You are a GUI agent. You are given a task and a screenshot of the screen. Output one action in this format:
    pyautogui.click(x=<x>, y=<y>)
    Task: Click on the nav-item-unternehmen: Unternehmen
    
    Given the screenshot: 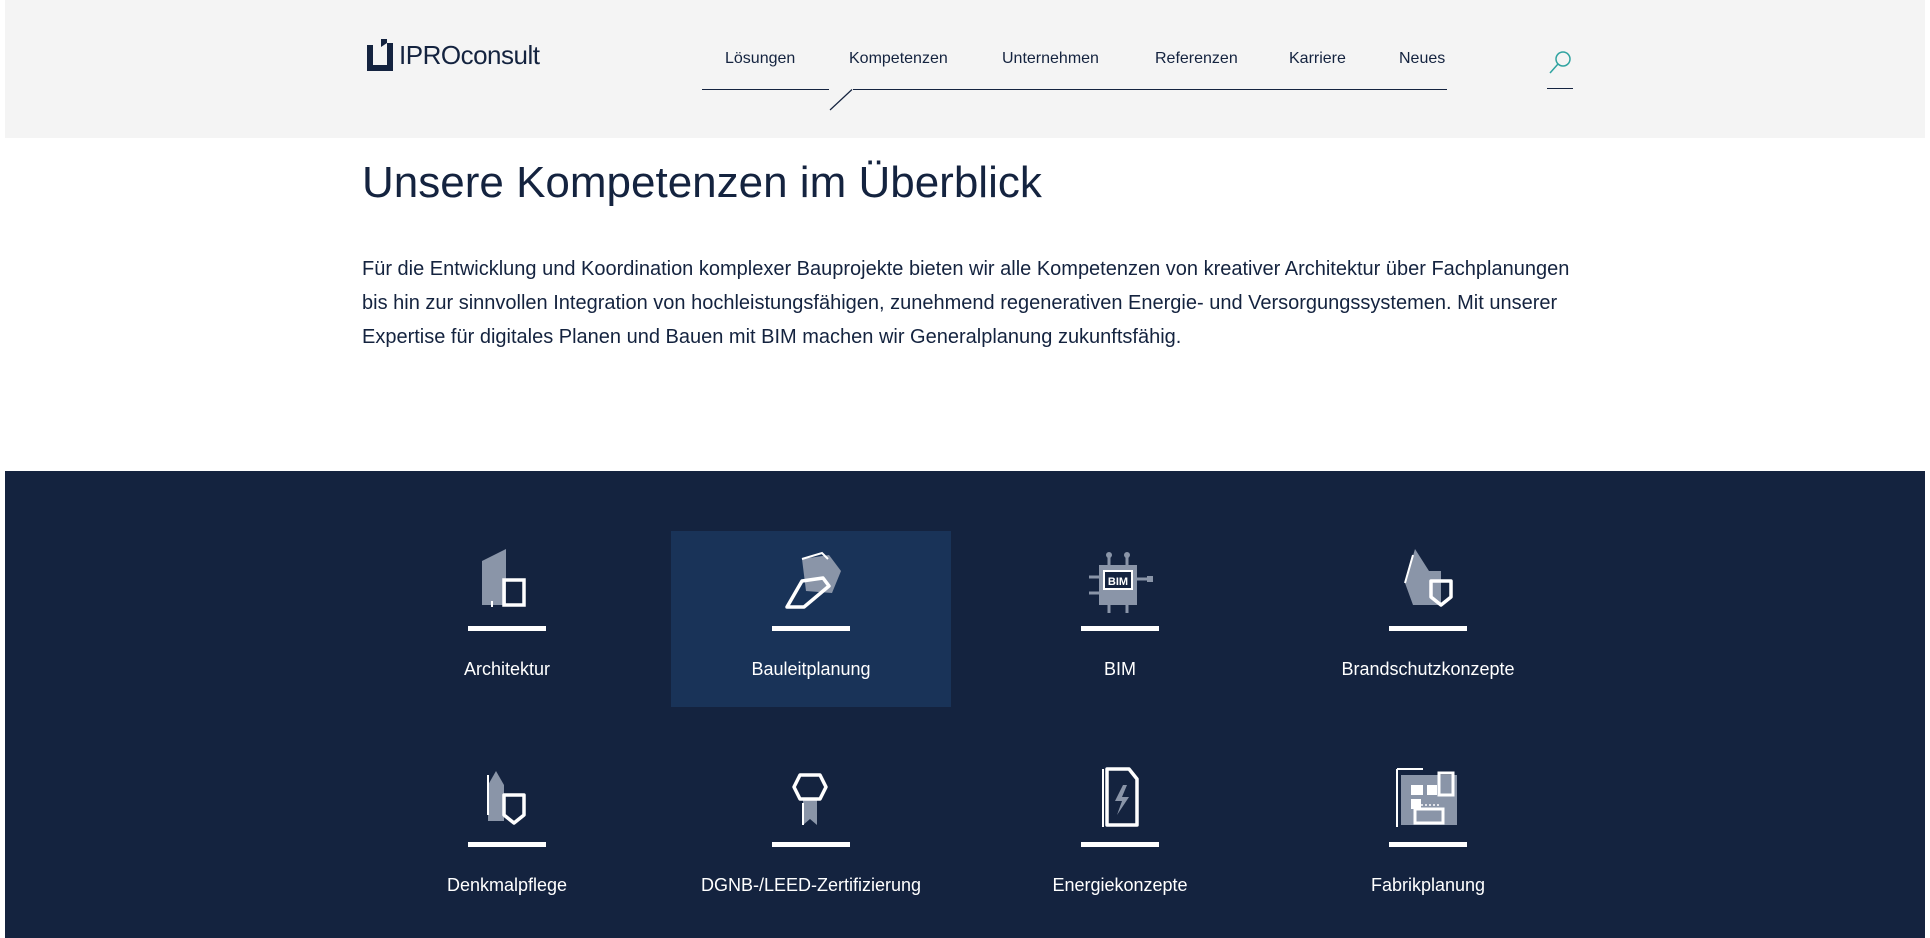 What is the action you would take?
    pyautogui.click(x=1050, y=59)
    